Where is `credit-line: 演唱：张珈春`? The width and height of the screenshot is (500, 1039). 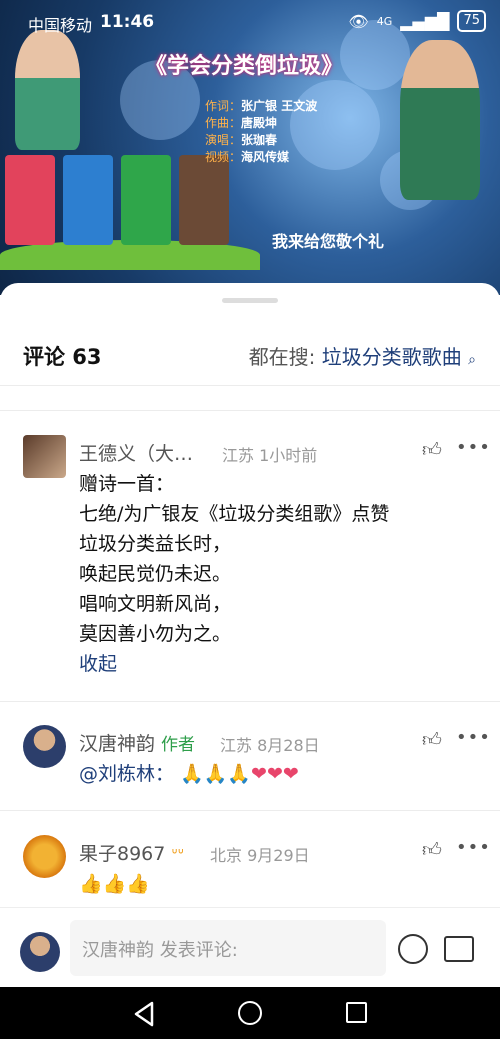
credit-line: 演唱：张珈春 is located at coordinates (241, 140).